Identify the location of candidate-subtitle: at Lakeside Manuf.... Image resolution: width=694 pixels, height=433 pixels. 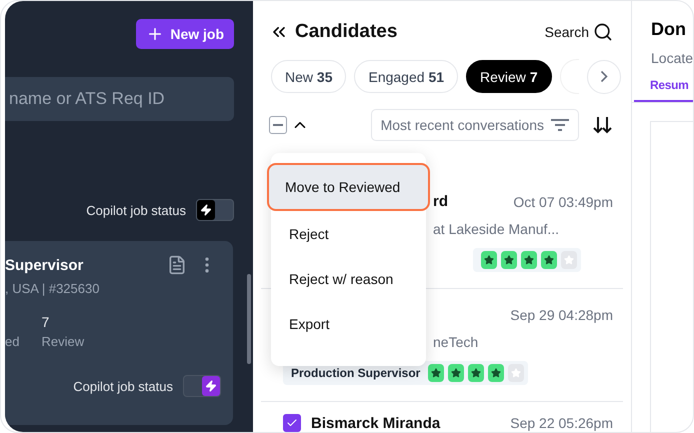
(496, 229).